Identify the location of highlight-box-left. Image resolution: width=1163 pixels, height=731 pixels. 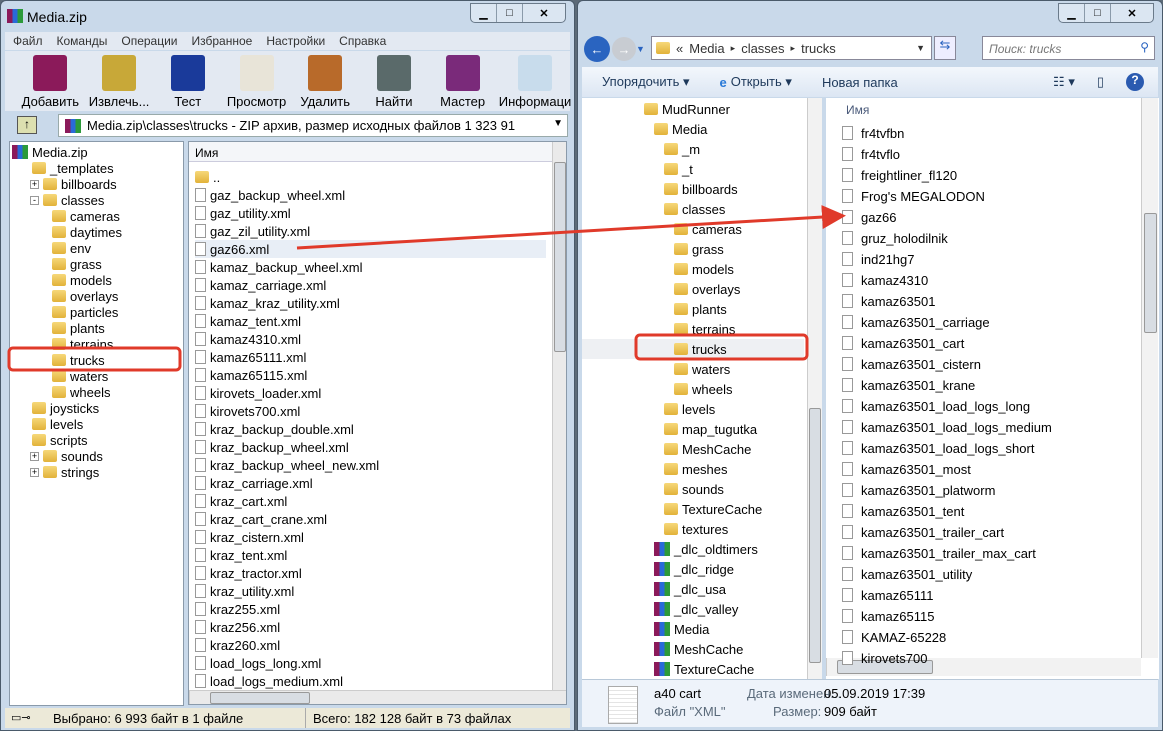
(94, 359).